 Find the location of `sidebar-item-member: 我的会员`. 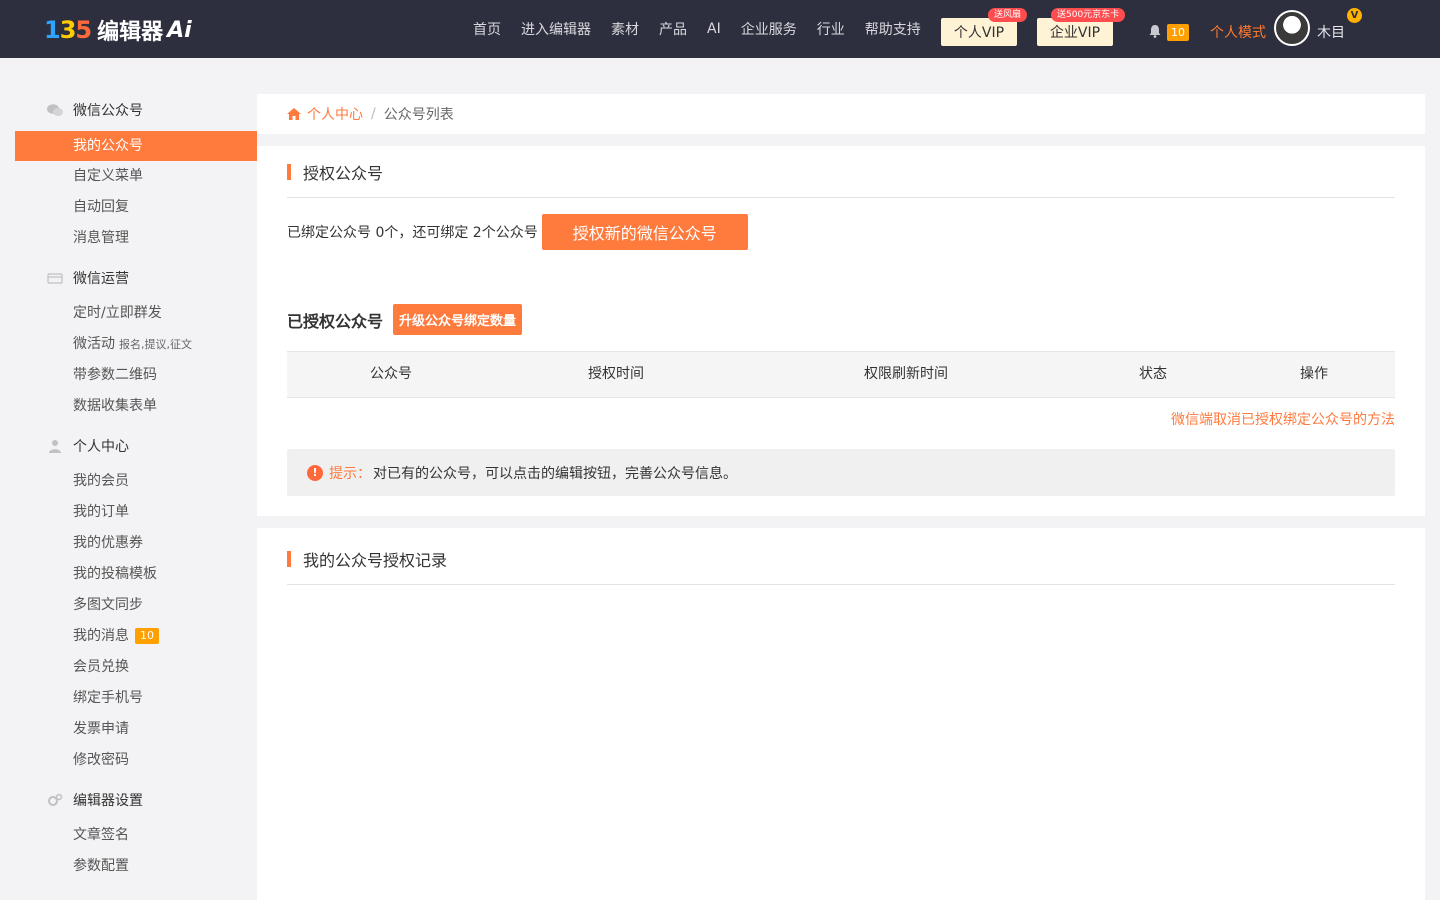

sidebar-item-member: 我的会员 is located at coordinates (136, 481).